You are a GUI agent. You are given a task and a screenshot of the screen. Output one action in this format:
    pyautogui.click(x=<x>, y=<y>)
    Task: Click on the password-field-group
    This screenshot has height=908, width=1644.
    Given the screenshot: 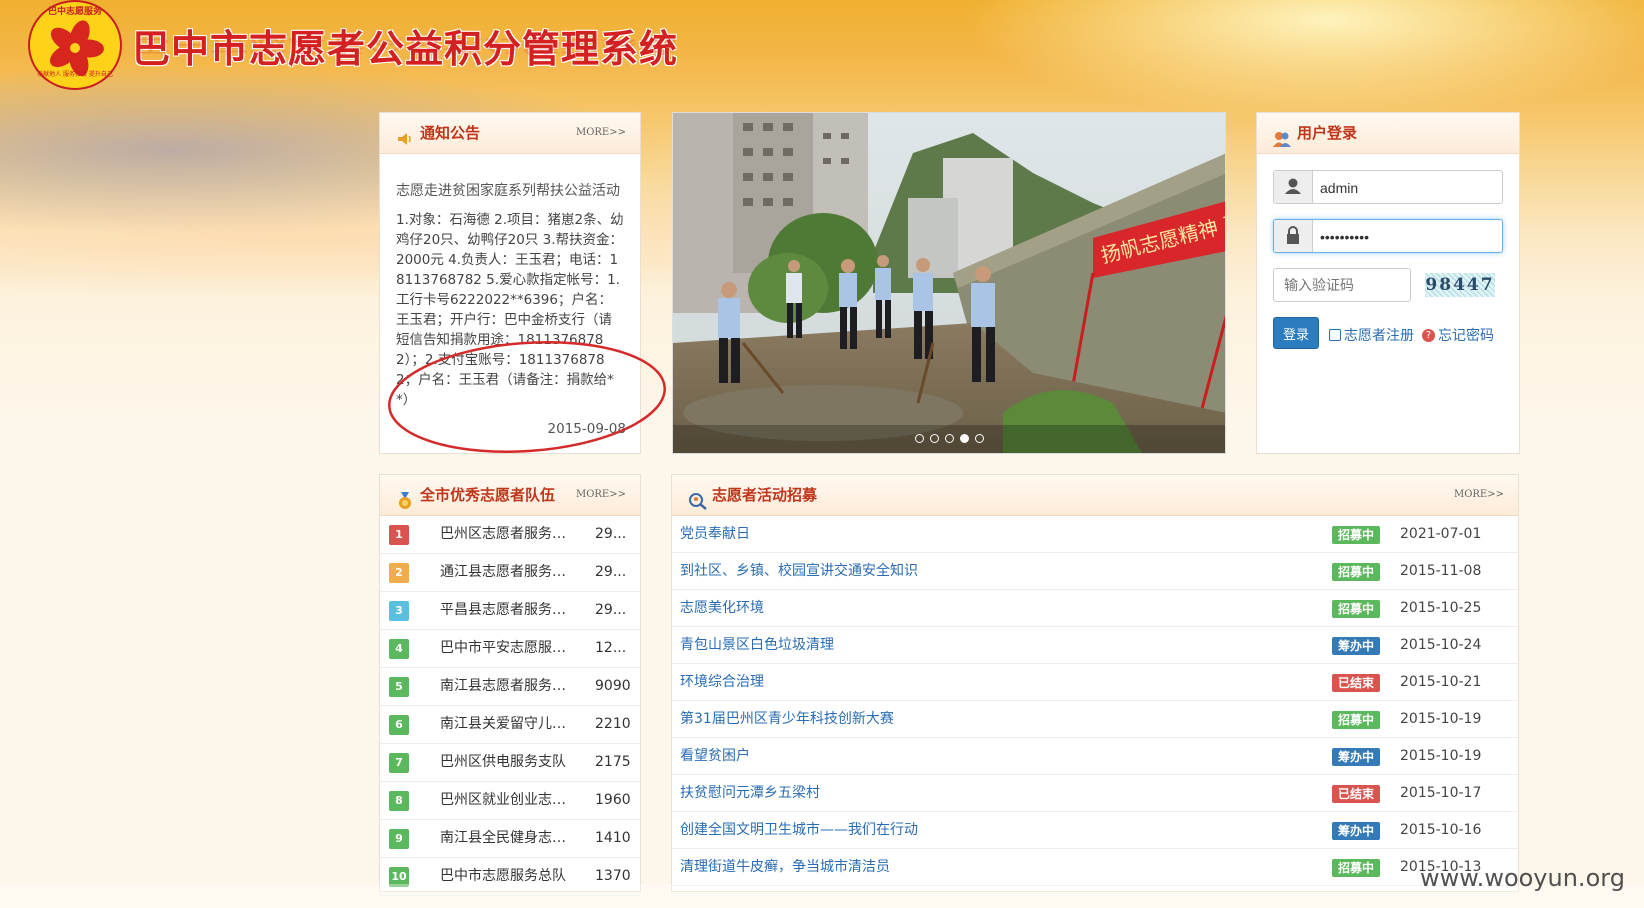 What is the action you would take?
    pyautogui.click(x=1388, y=236)
    